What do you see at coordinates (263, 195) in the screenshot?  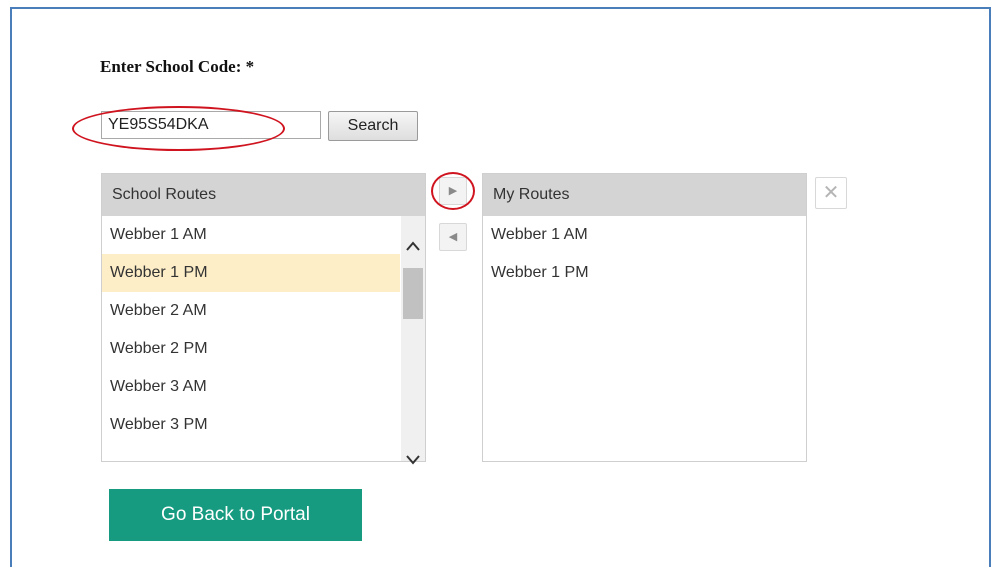 I see `school-routes-header: School Routes` at bounding box center [263, 195].